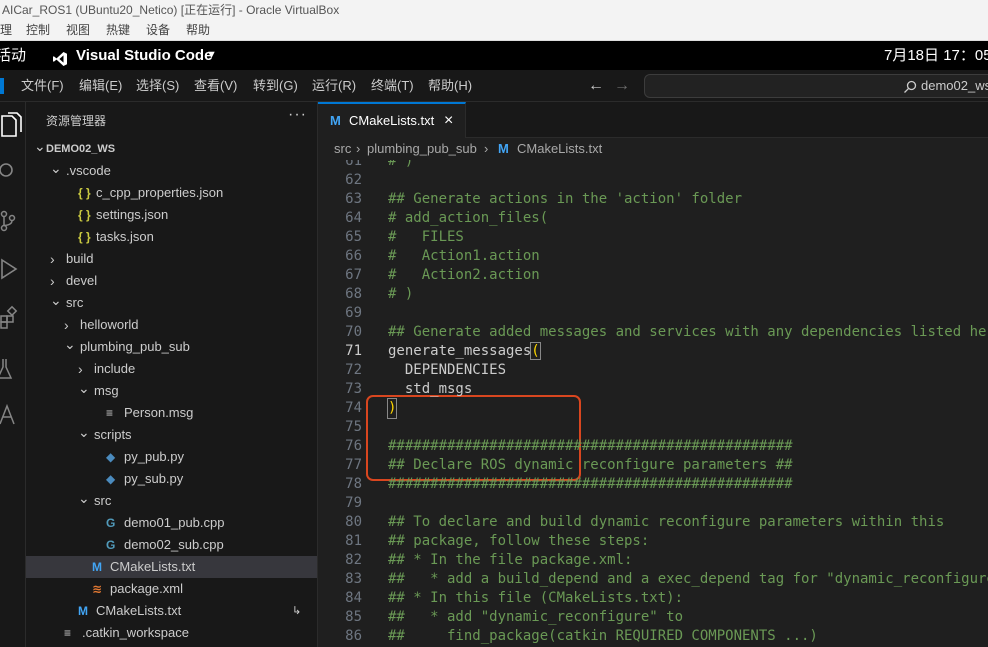  Describe the element at coordinates (171, 523) in the screenshot. I see `tree-file-item: Gdemo01_pub.cpp` at that location.